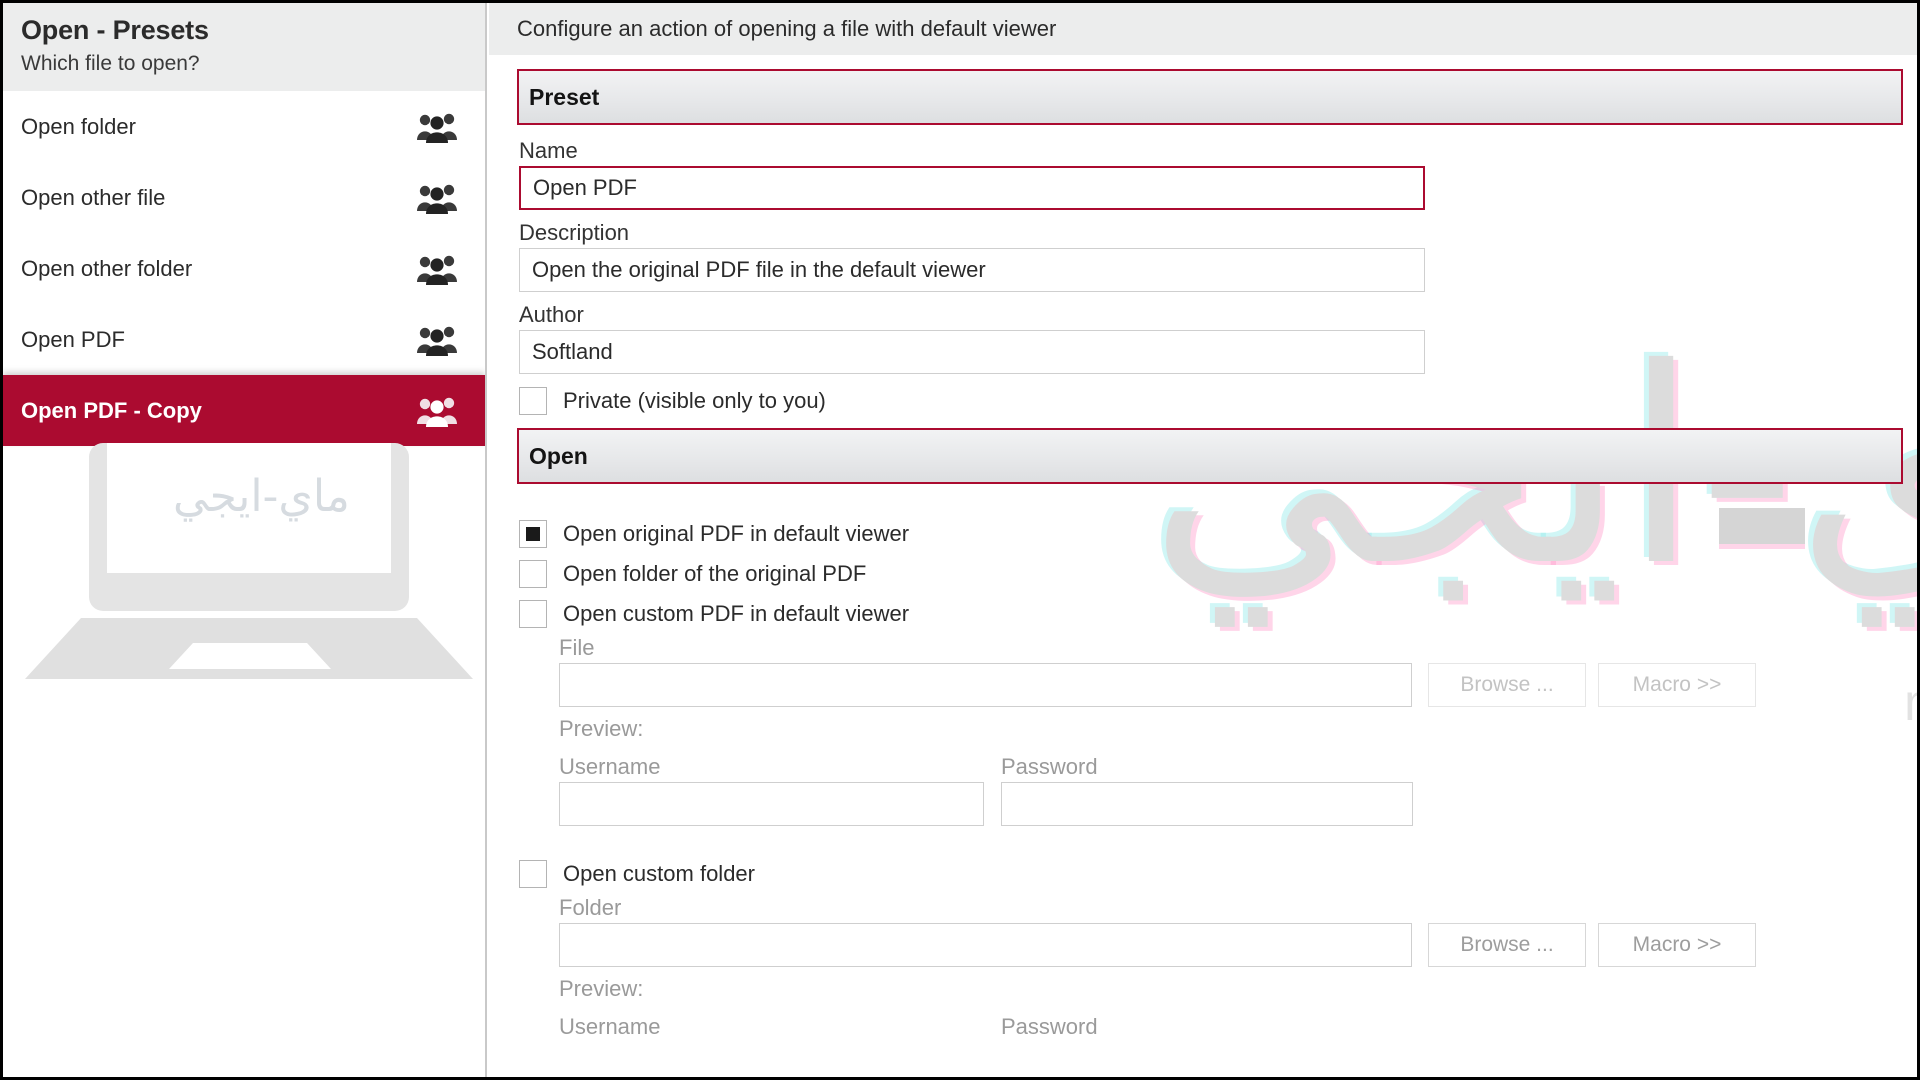  What do you see at coordinates (533, 574) in the screenshot?
I see `open-folder-of-original-pdf-checkbox` at bounding box center [533, 574].